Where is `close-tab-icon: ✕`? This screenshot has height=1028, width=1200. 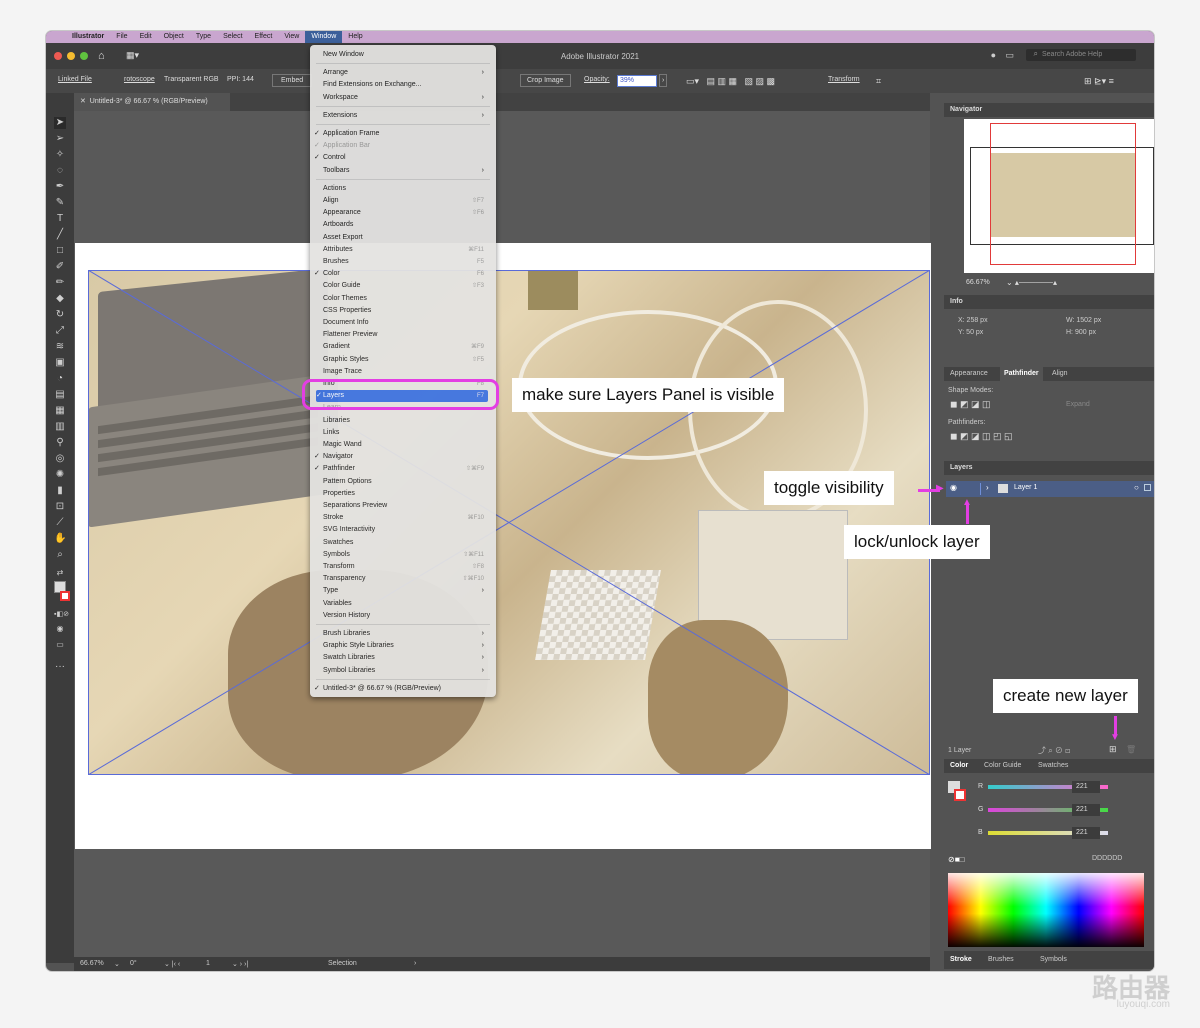 close-tab-icon: ✕ is located at coordinates (83, 101).